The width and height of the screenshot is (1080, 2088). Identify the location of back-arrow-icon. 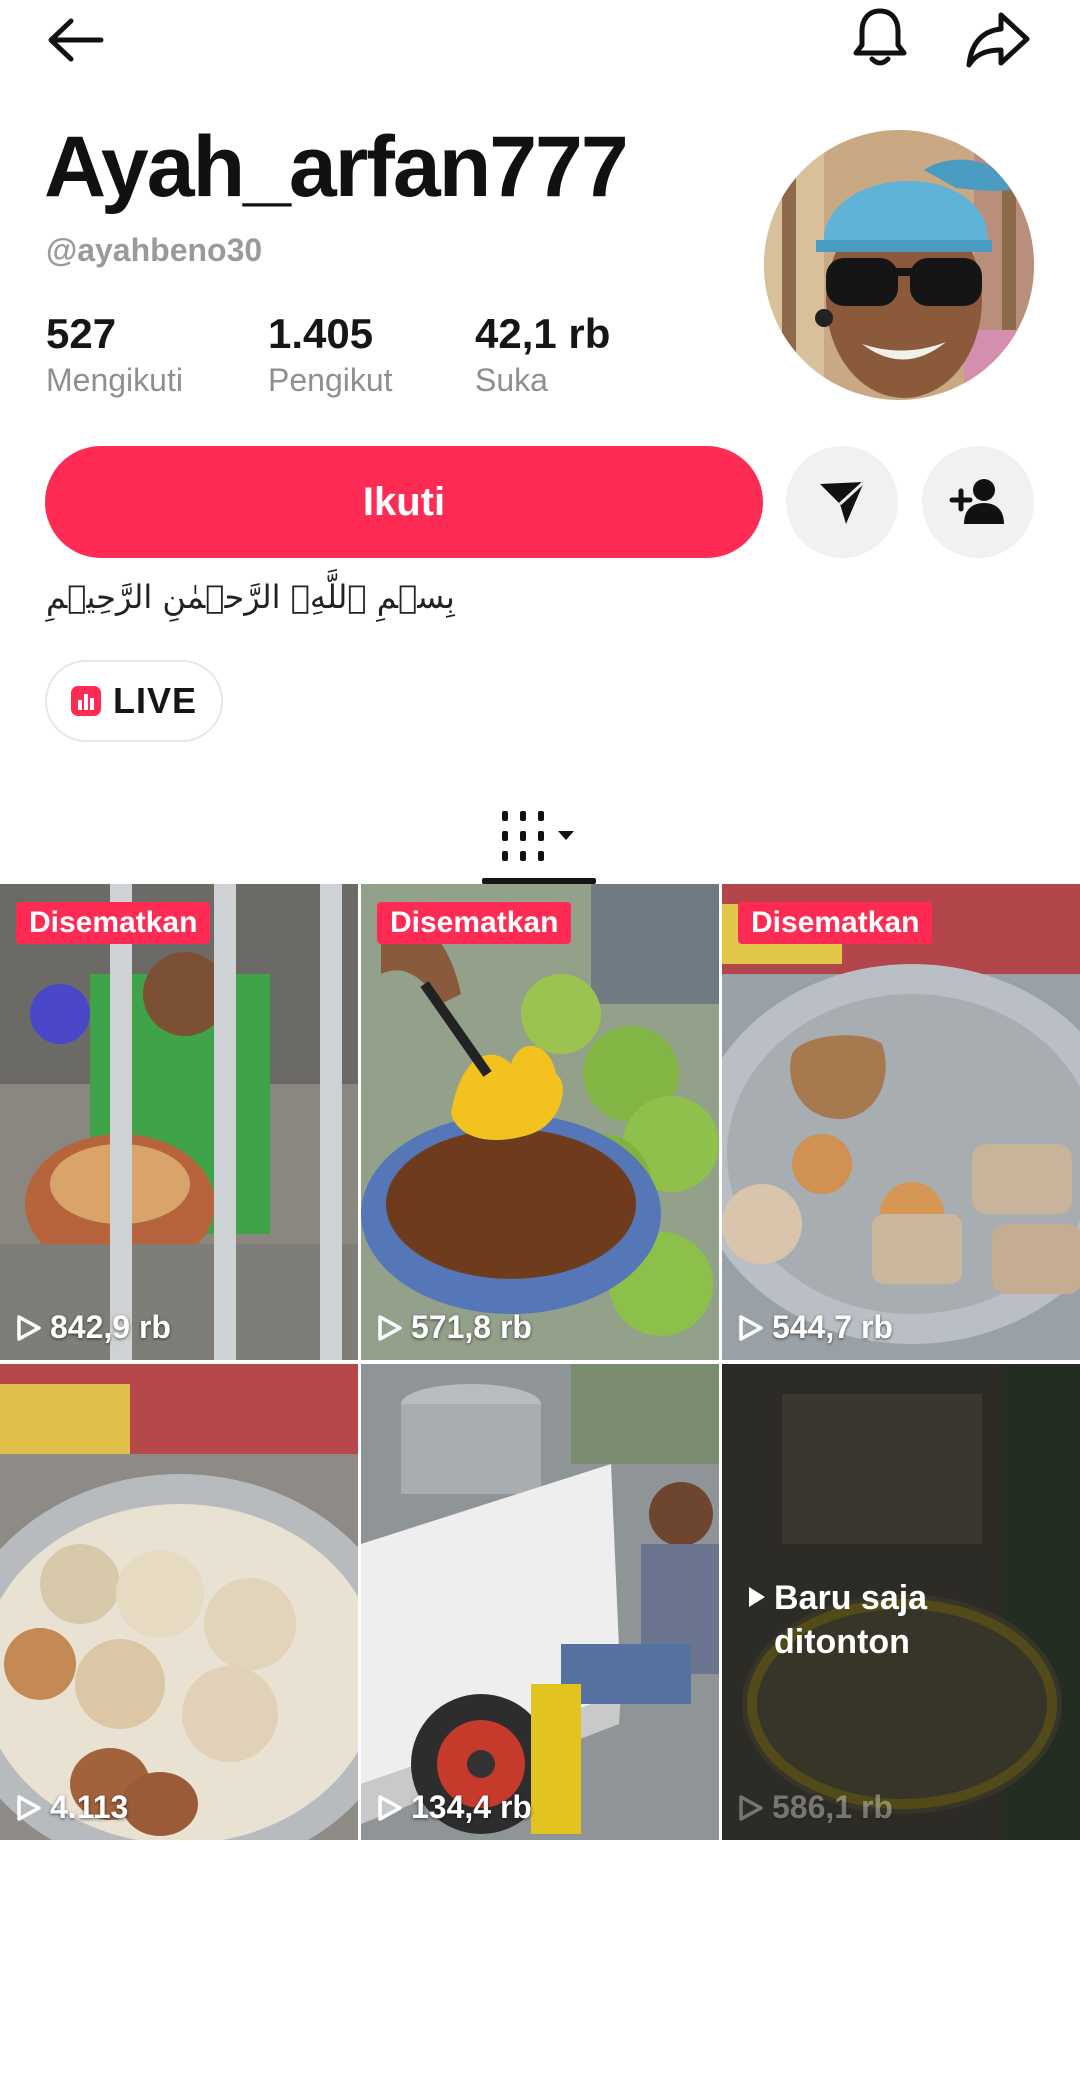
(75, 40).